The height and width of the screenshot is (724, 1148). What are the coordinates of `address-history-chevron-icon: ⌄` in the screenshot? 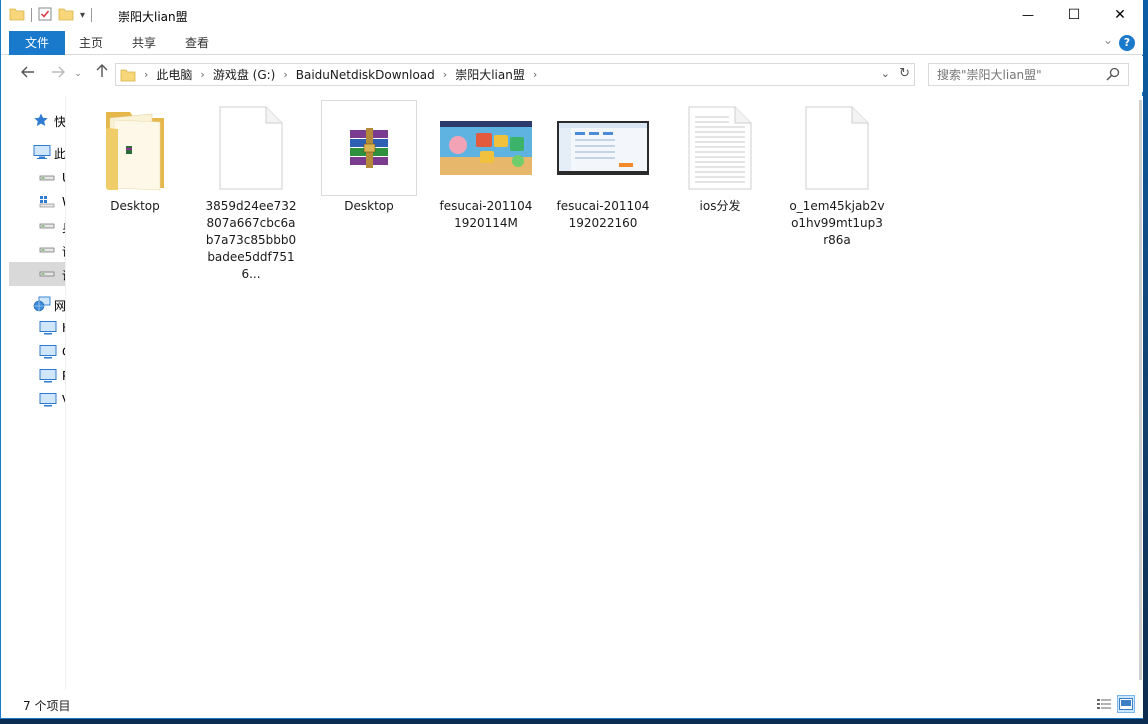 It's located at (885, 73).